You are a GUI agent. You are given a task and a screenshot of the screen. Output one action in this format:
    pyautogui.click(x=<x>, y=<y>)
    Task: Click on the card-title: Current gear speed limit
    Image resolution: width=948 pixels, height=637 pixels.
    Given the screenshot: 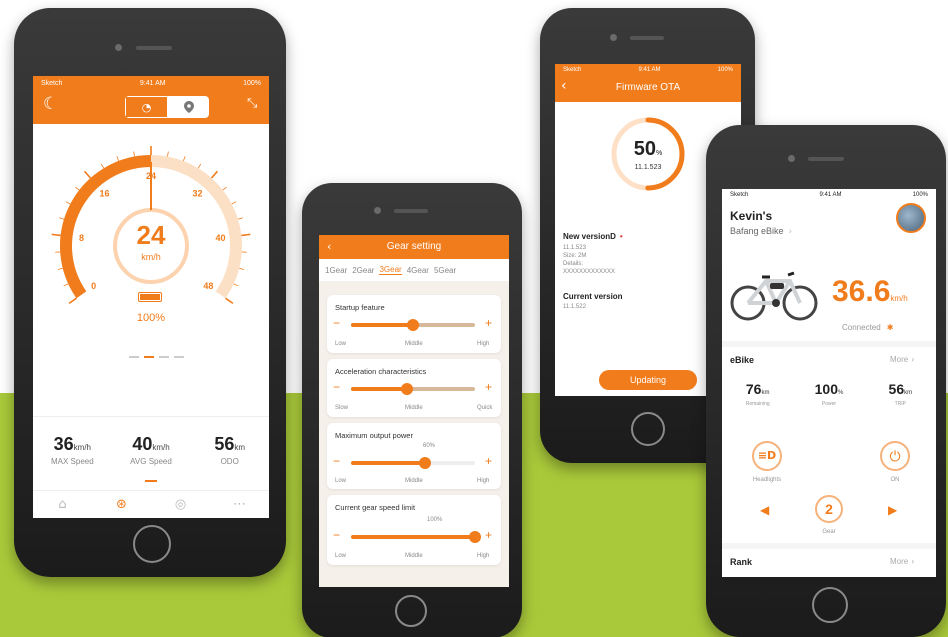 What is the action you would take?
    pyautogui.click(x=375, y=507)
    